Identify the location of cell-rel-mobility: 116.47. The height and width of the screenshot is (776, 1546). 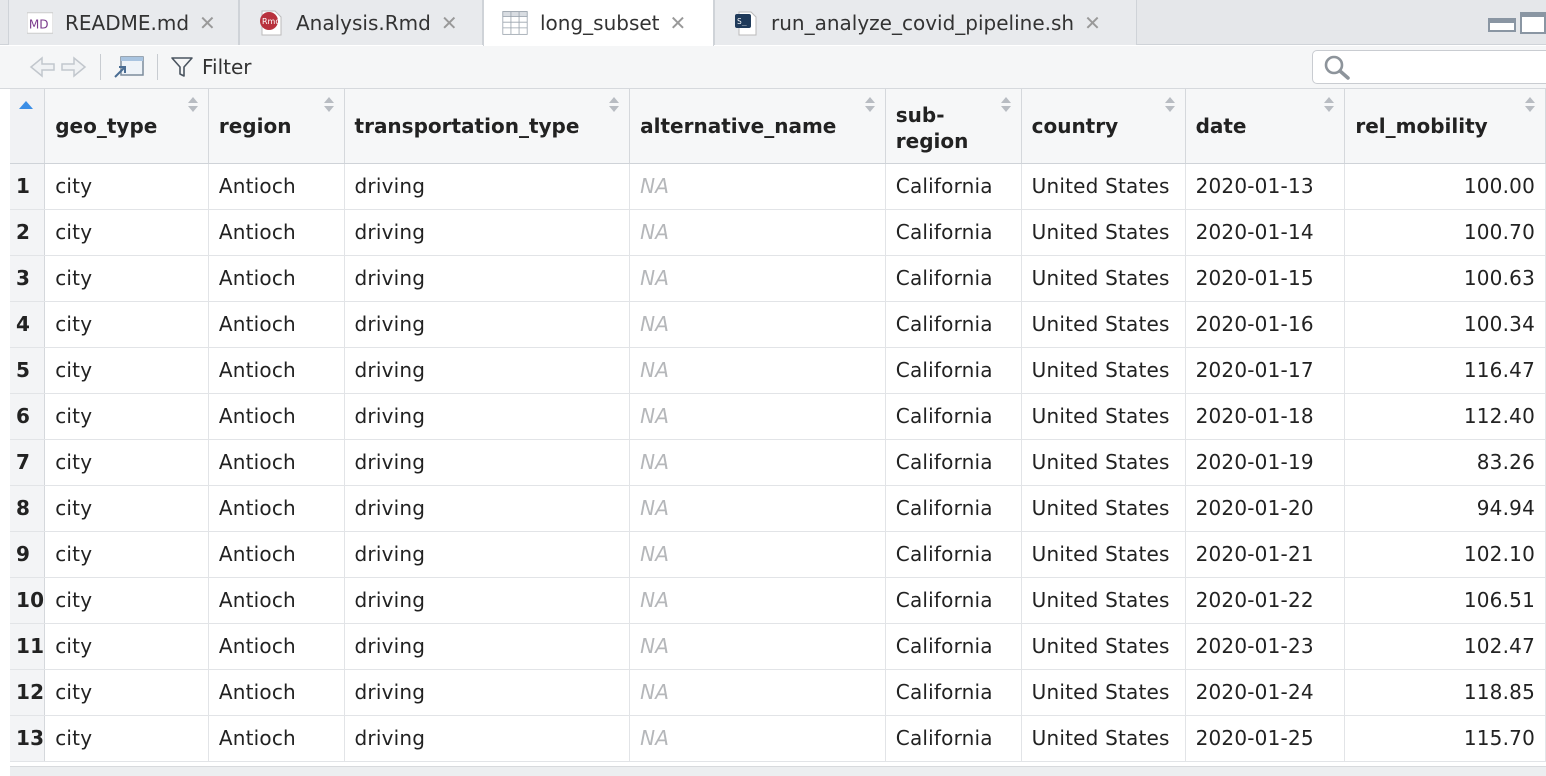
(1445, 370).